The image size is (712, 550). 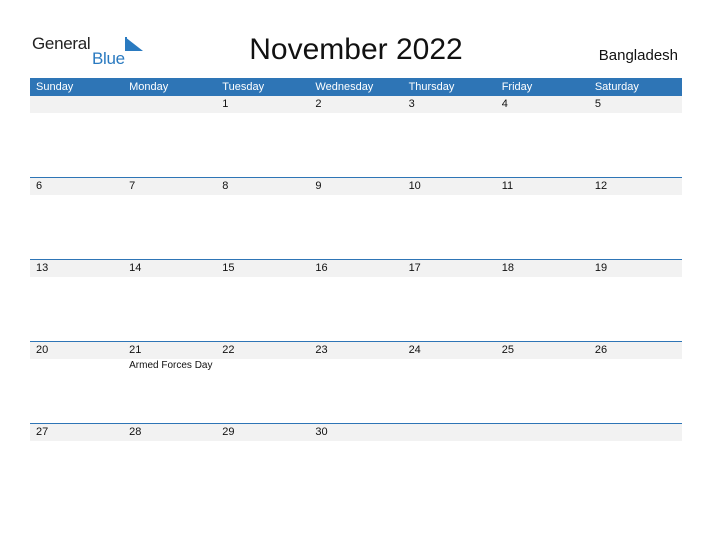 I want to click on week-row: 13 14 15 16 17 18 19, so click(x=356, y=300).